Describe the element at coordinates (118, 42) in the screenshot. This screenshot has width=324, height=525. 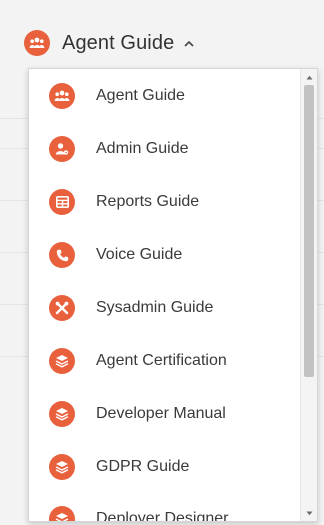
I see `selected-guide-label: Agent Guide` at that location.